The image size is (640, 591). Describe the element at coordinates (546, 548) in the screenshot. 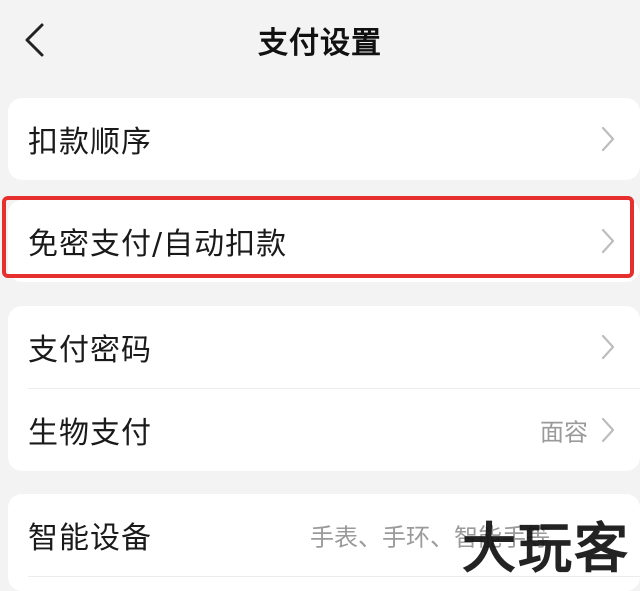

I see `watermark: 大玩客` at that location.